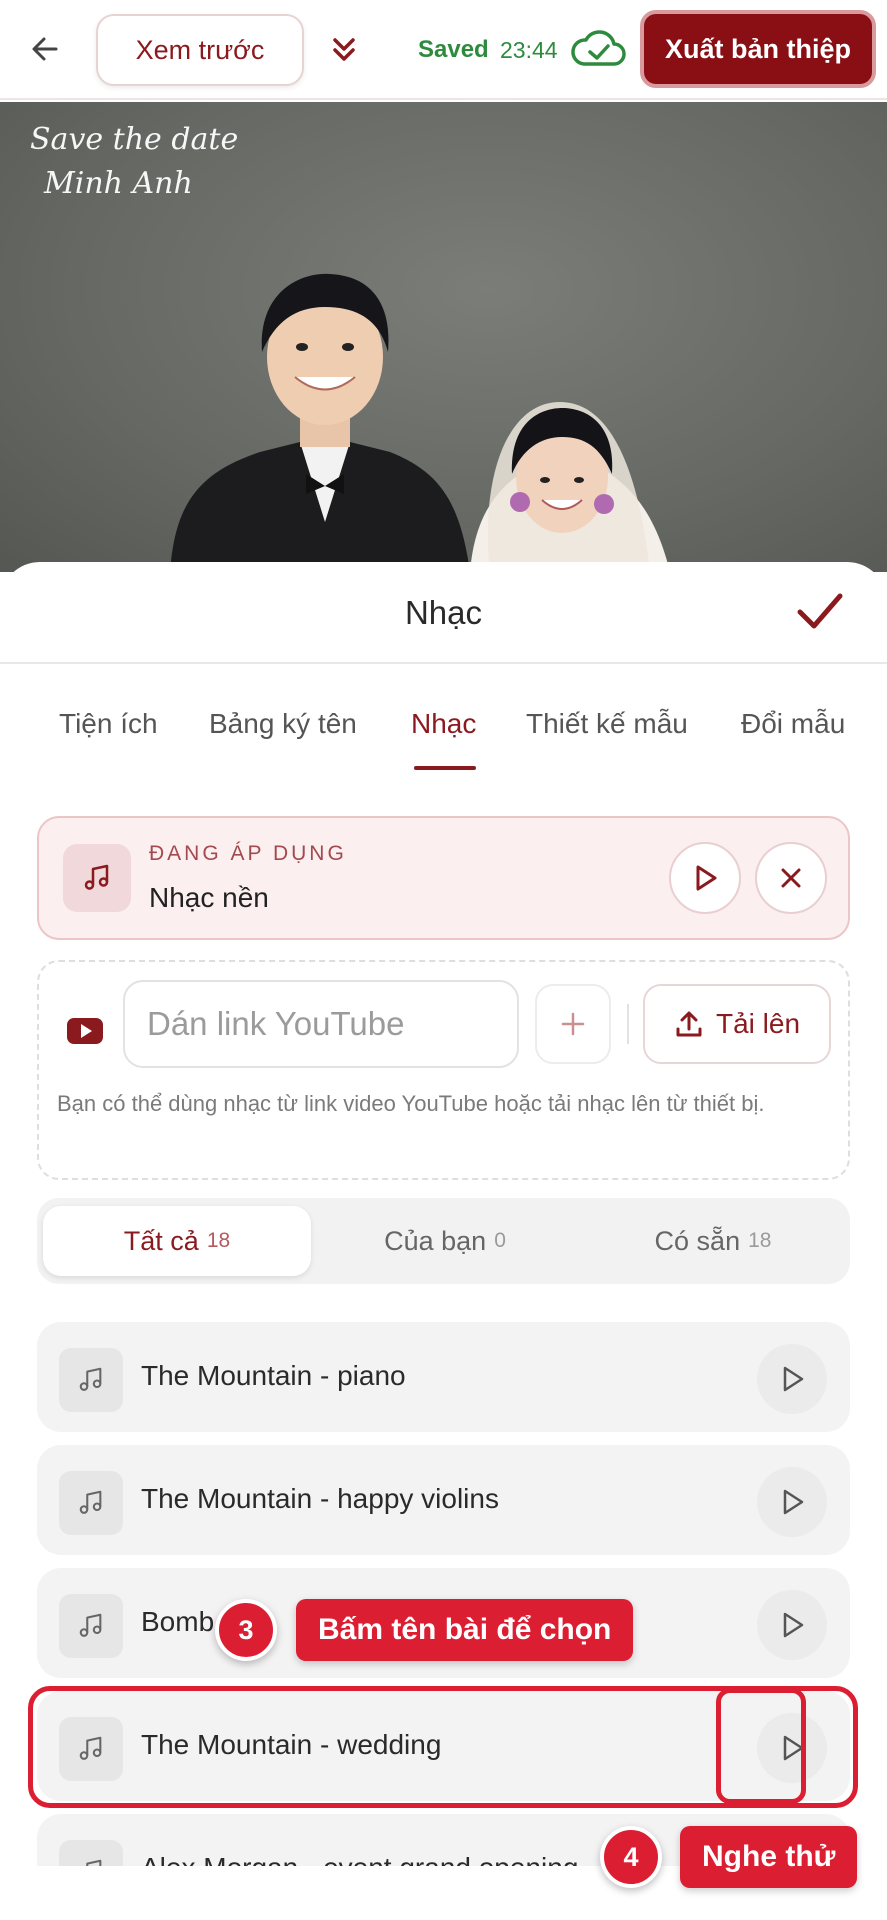 The image size is (887, 1920). Describe the element at coordinates (320, 1499) in the screenshot. I see `track-name: The Mountain - happy violins` at that location.